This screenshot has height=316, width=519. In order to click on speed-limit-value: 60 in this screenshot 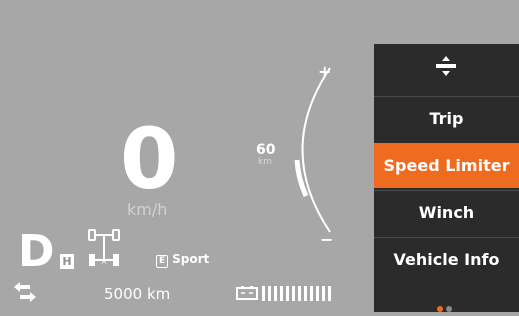, I will do `click(266, 150)`.